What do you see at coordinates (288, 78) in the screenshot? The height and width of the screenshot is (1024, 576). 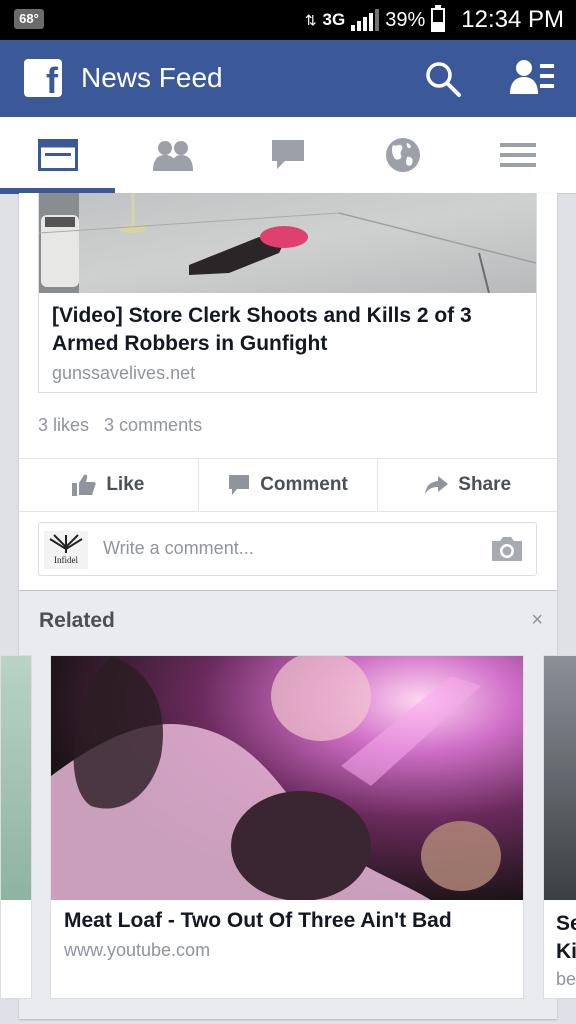 I see `app-header: f News Feed` at bounding box center [288, 78].